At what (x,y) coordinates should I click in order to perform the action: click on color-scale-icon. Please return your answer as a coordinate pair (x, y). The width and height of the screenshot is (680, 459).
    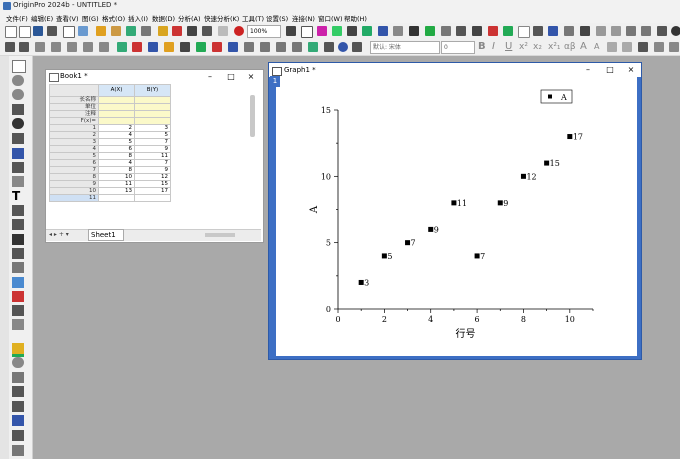
    Looking at the image, I should click on (169, 47).